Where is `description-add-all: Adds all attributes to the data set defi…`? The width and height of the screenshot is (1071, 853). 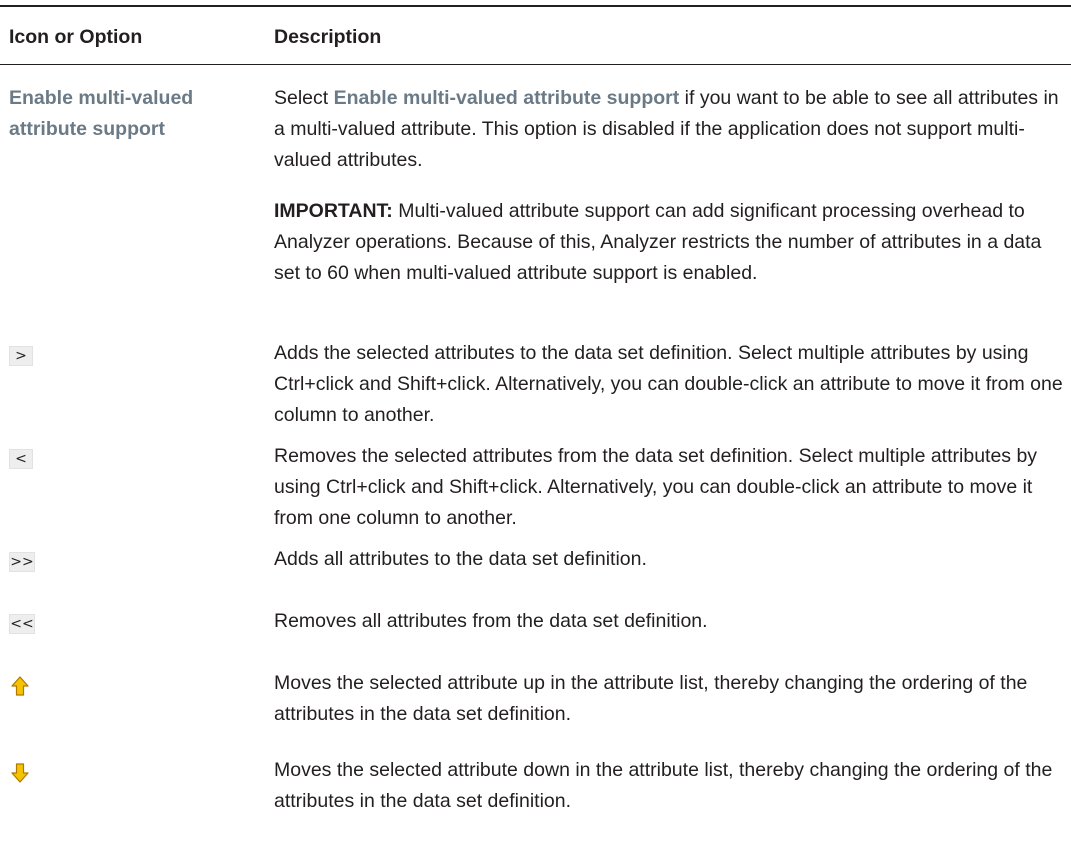
description-add-all: Adds all attributes to the data set defi… is located at coordinates (460, 559).